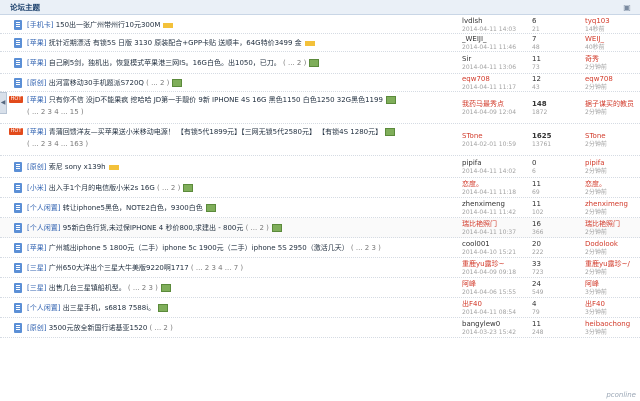 This screenshot has height=401, width=640. What do you see at coordinates (612, 79) in the screenshot?
I see `last-poster-name: eqw708` at bounding box center [612, 79].